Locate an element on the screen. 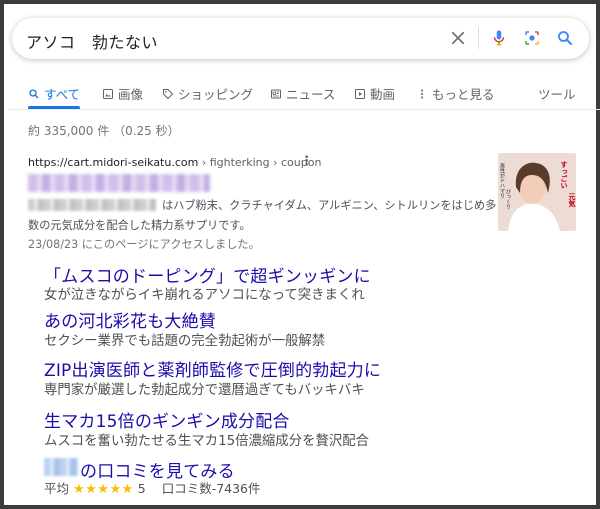  tabs-divider is located at coordinates (304, 109).